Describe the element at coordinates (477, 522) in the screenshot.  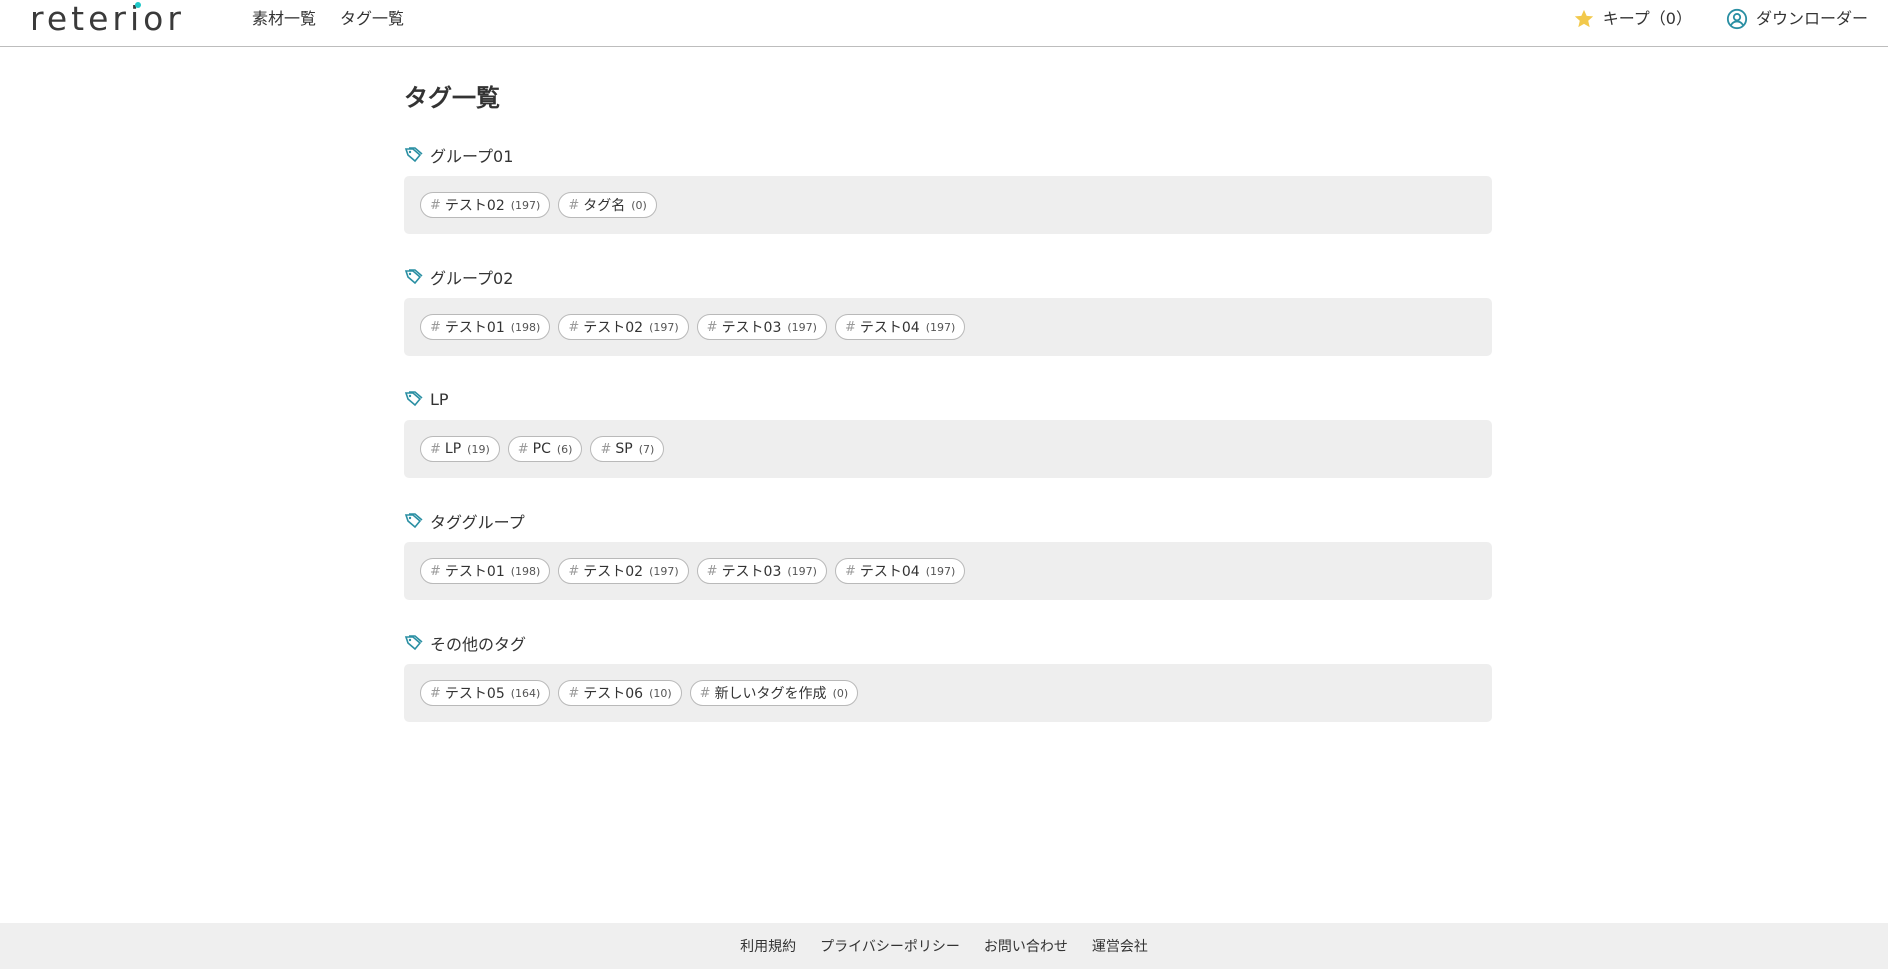
I see `group-name: タググループ` at that location.